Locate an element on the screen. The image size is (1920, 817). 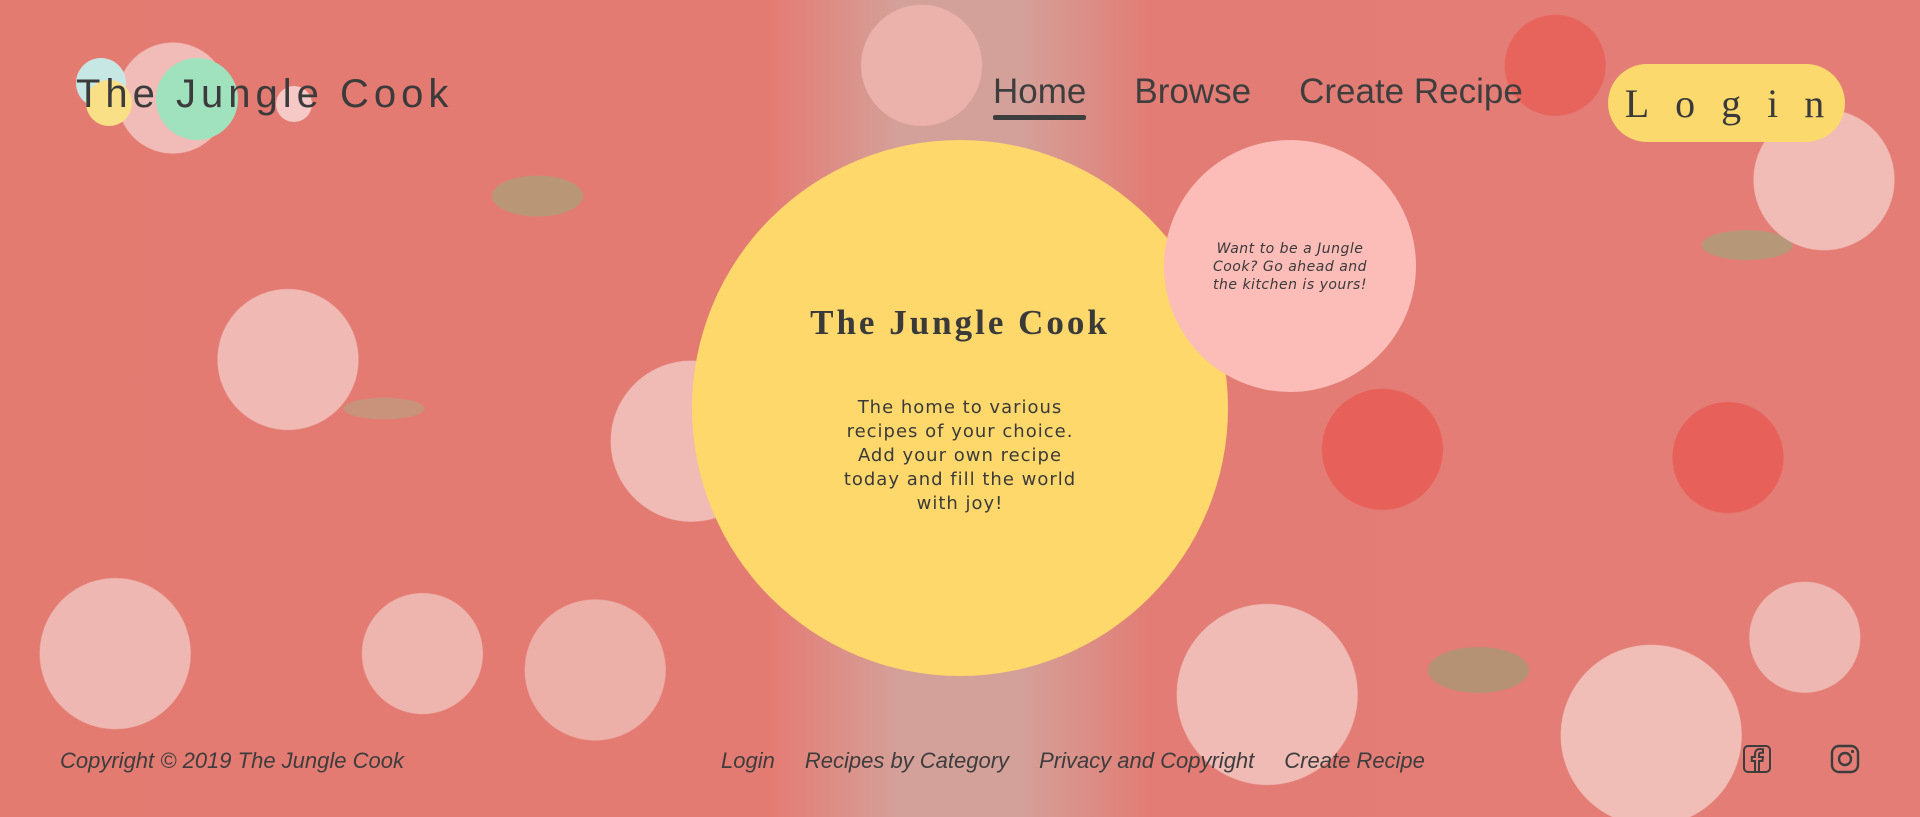
site-logo: The Jungle Cook is located at coordinates (262, 99).